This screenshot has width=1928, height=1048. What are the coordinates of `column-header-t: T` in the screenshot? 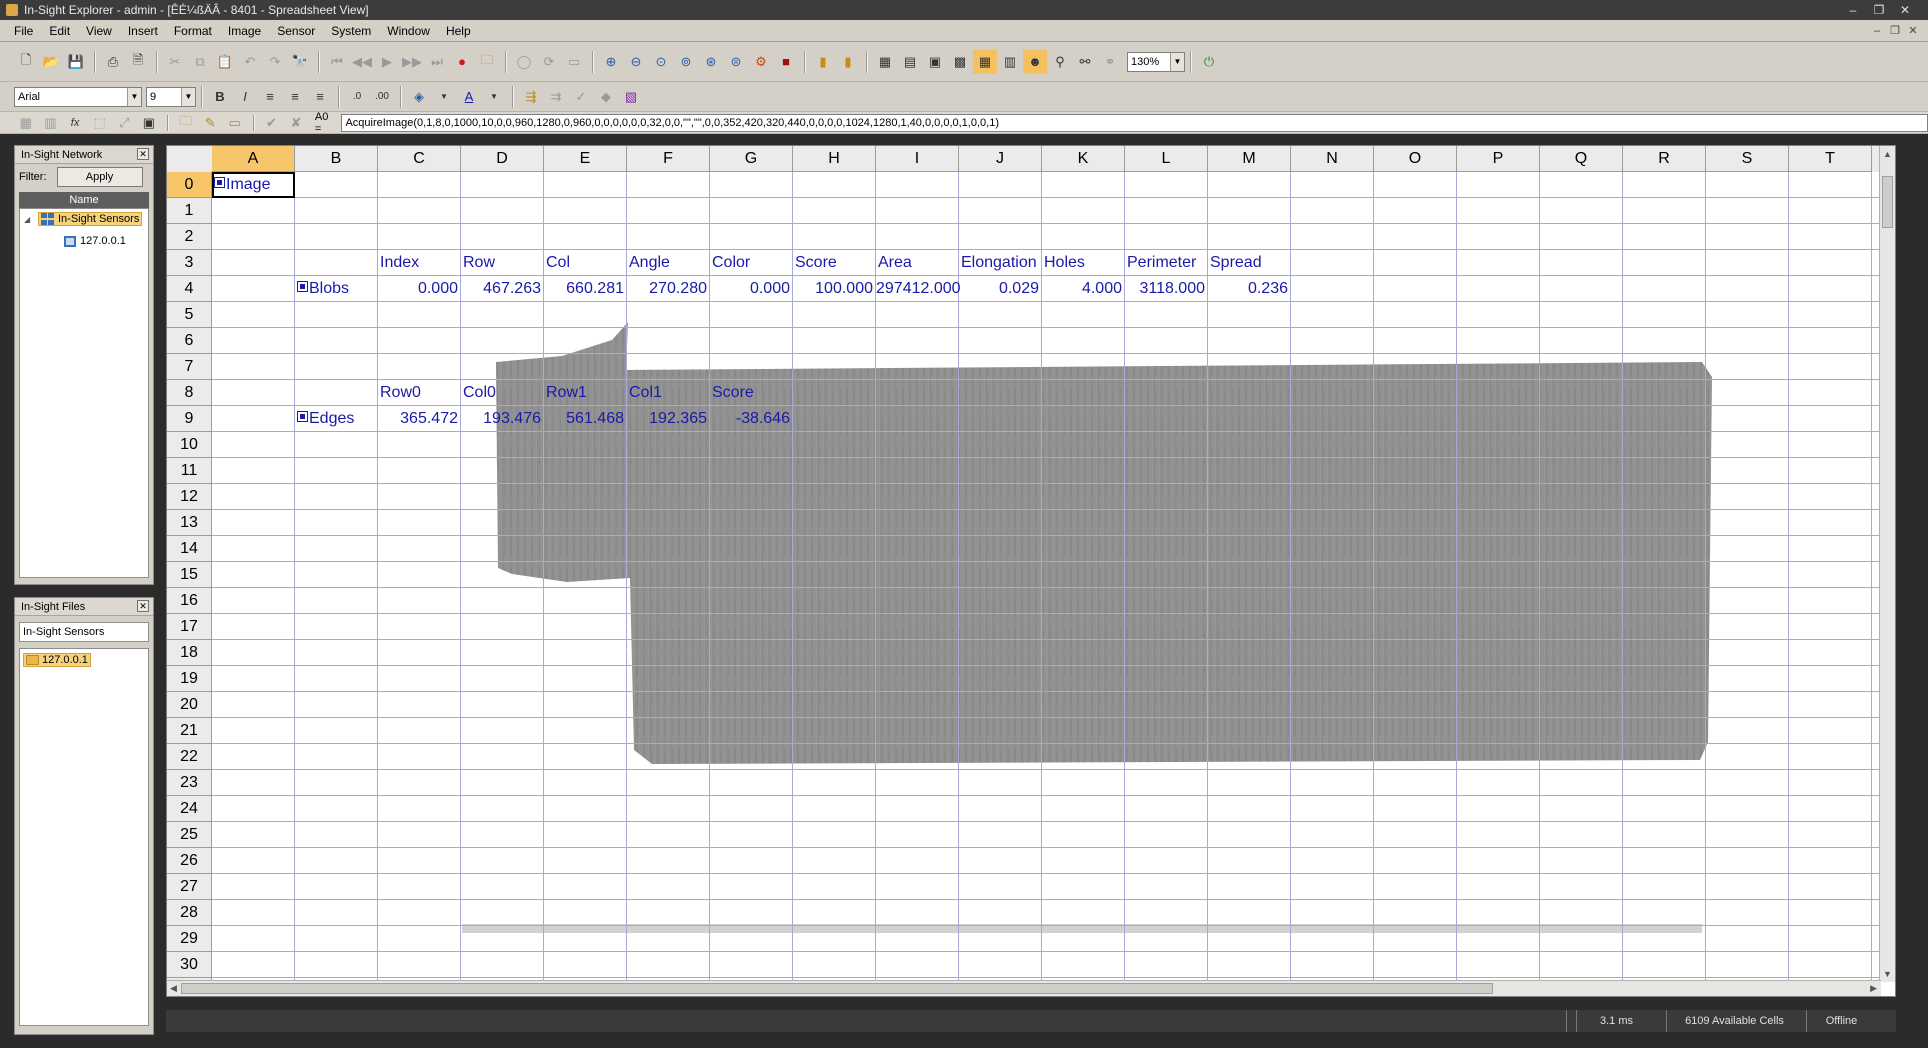 It's located at (1830, 159).